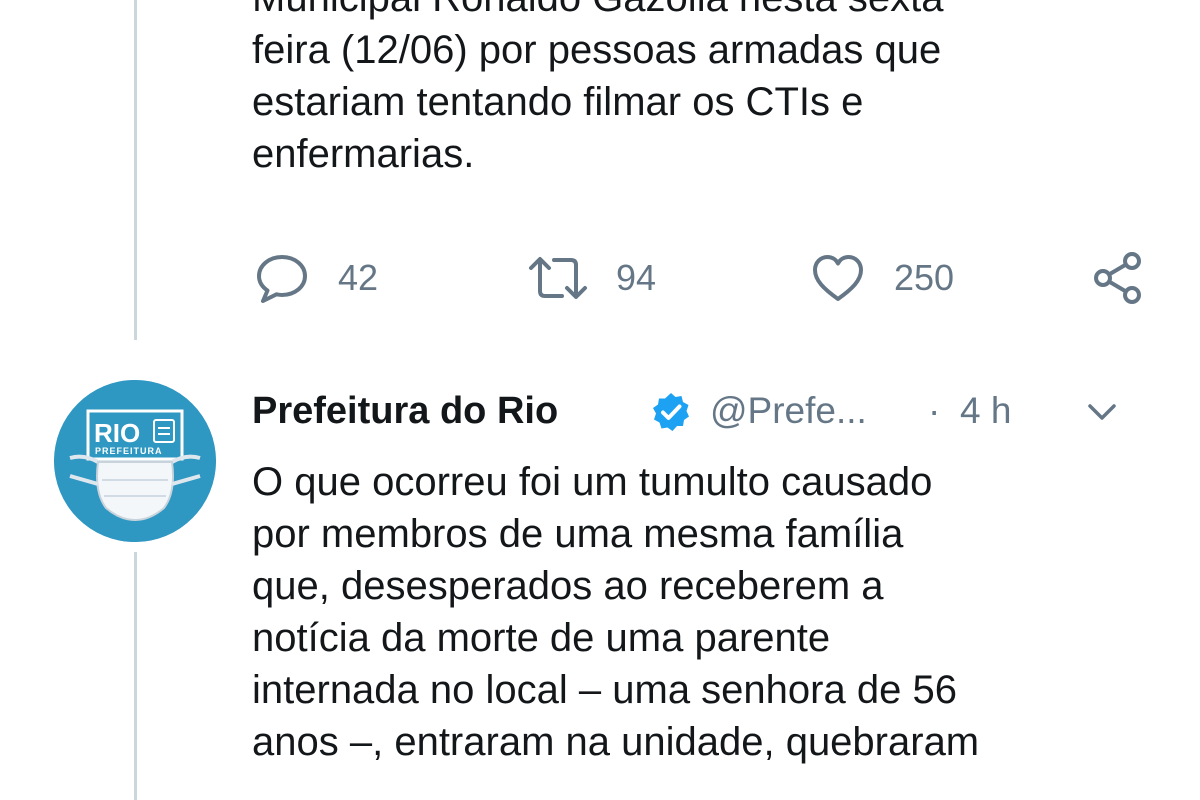  I want to click on tweet-text-line: por membros de uma mesma família, so click(578, 534).